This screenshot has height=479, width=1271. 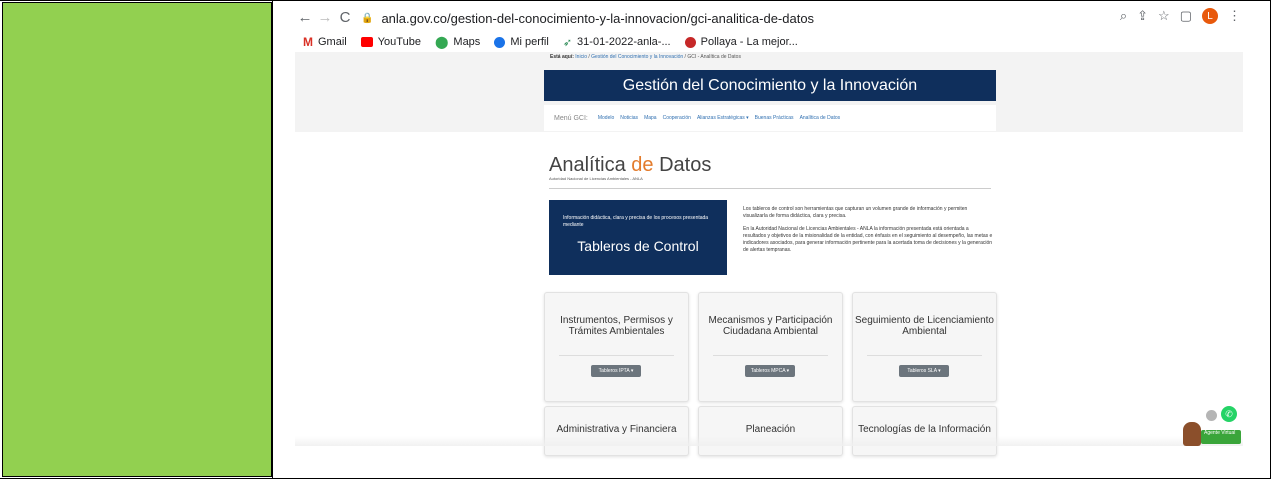 I want to click on section-banner: Gestión del Conocimiento y la Innovación, so click(x=770, y=85).